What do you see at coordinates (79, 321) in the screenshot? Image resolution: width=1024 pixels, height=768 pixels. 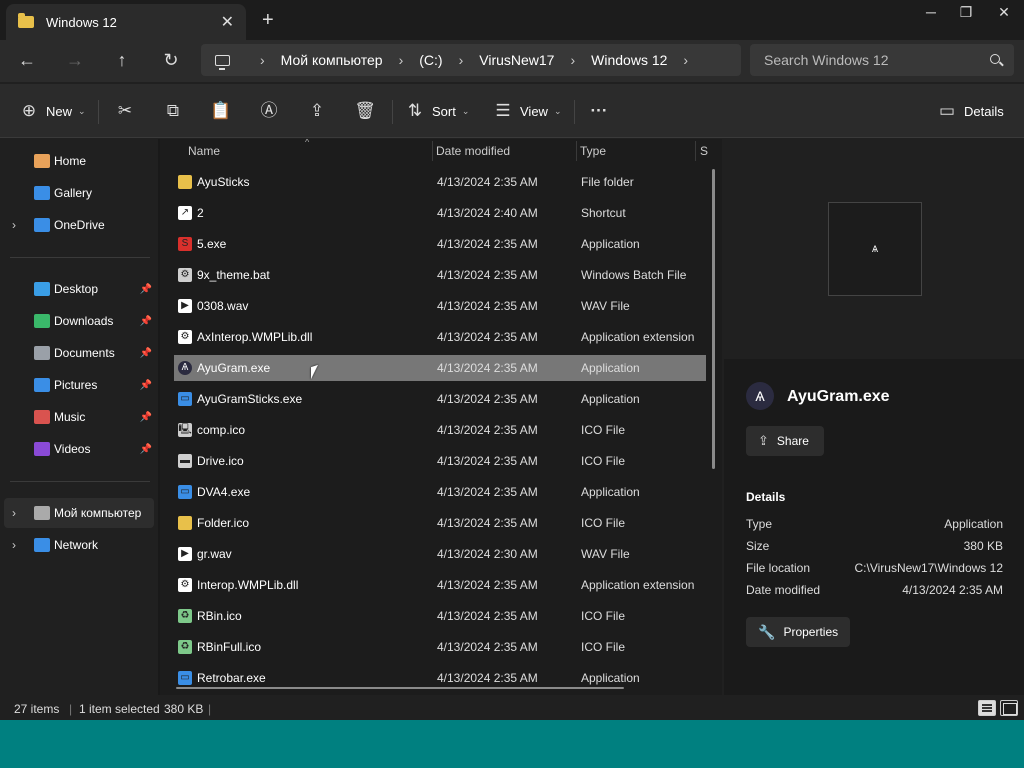 I see `sidebar-item-downloads: Downloads 📌` at bounding box center [79, 321].